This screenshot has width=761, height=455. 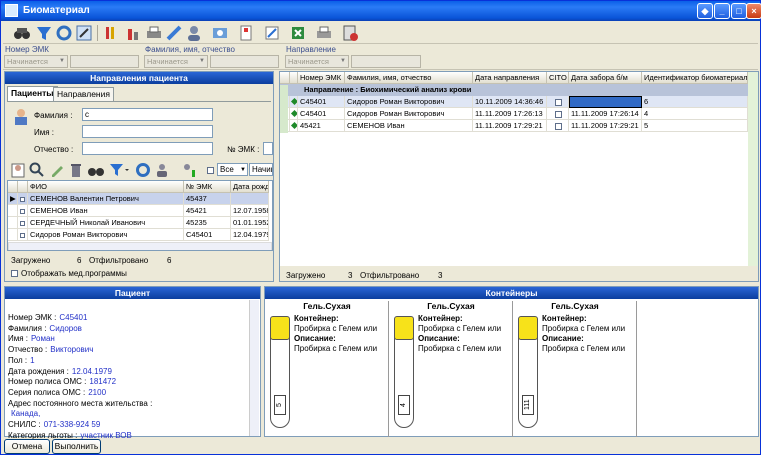 I want to click on patient-name-cell: СЕРДЕЧНЫЙ Николай Иванович, so click(x=106, y=223).